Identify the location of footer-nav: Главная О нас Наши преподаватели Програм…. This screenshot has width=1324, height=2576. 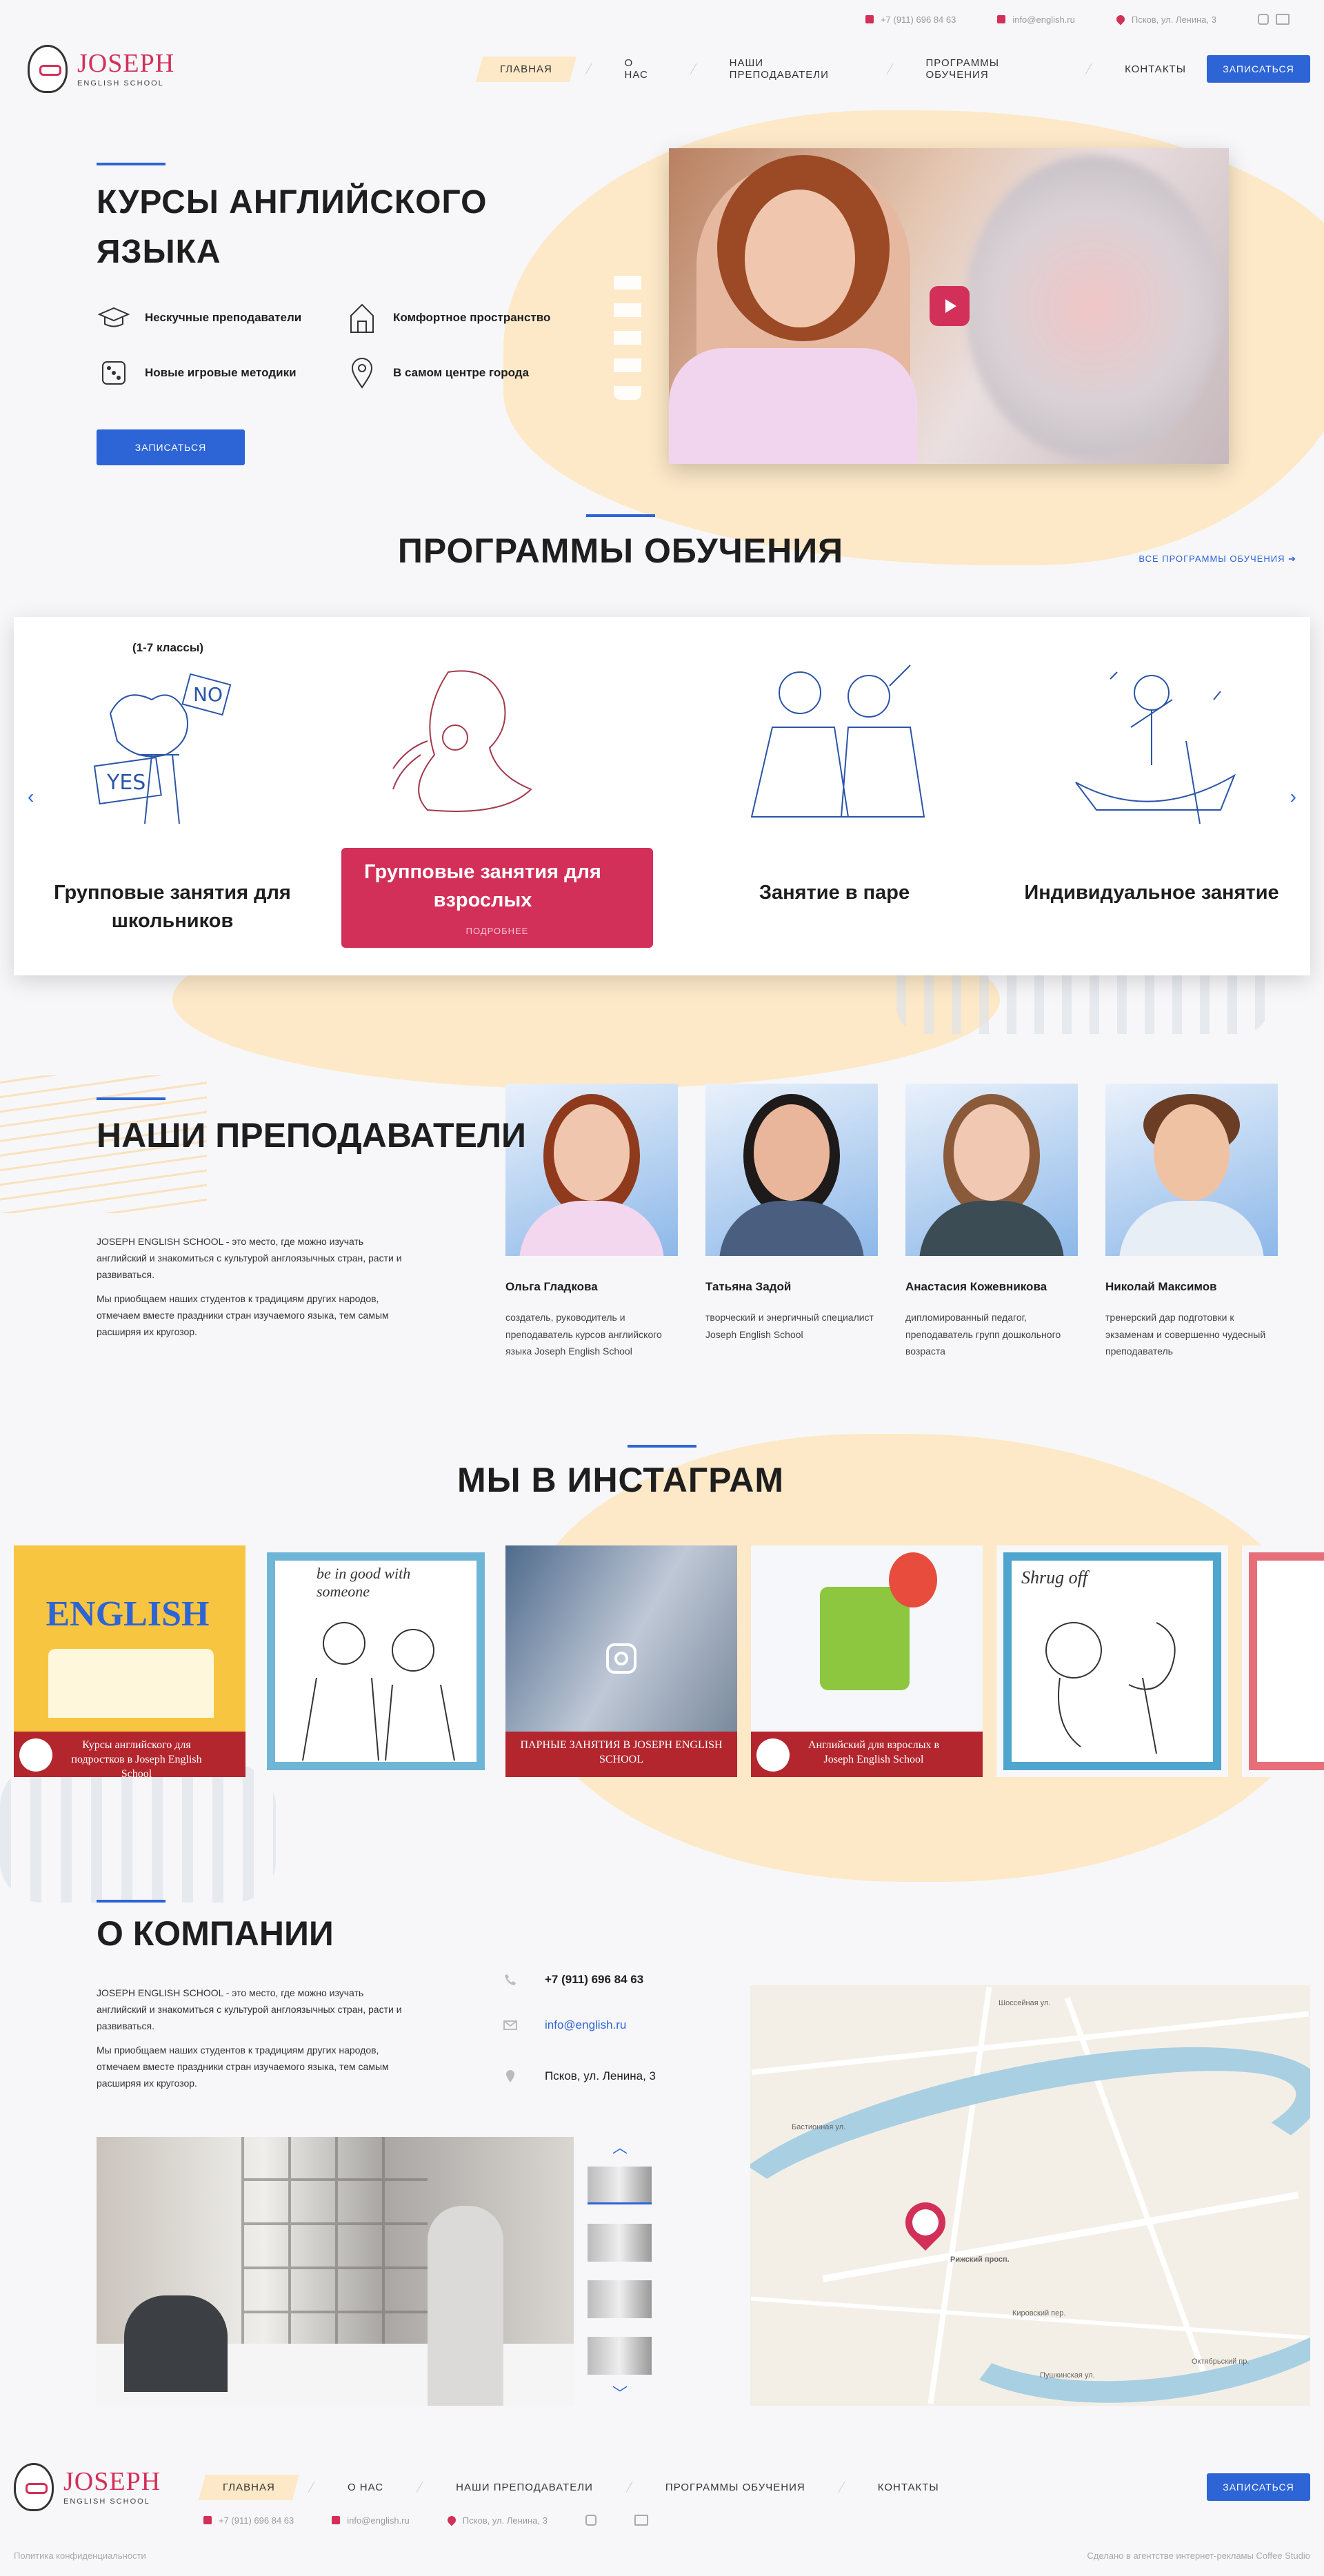
(579, 2487).